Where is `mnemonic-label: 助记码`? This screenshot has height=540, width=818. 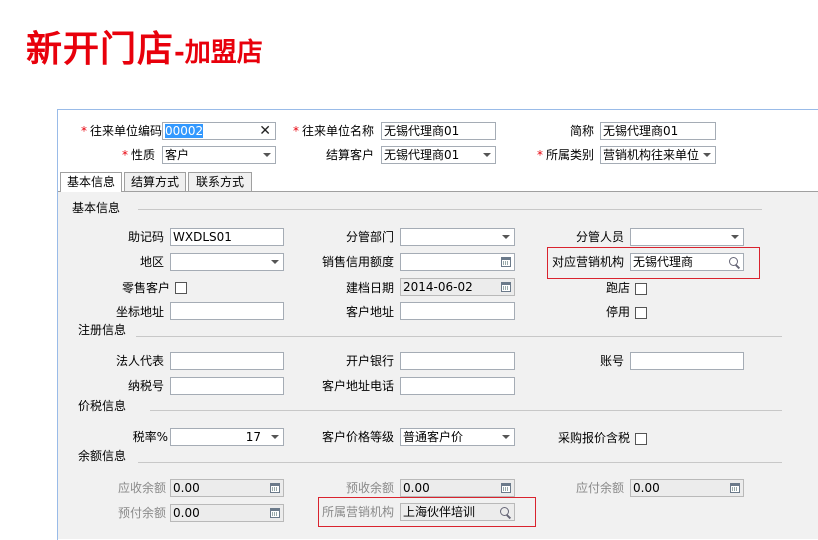
mnemonic-label: 助记码 is located at coordinates (145, 237).